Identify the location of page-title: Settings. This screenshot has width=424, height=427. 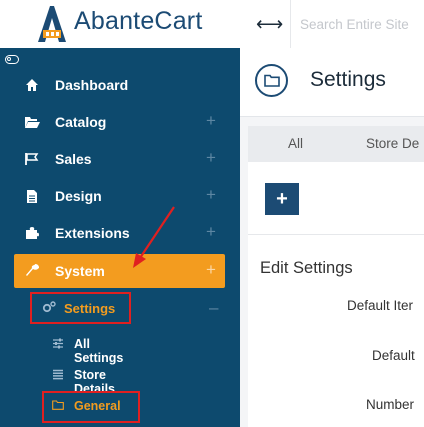
(348, 79).